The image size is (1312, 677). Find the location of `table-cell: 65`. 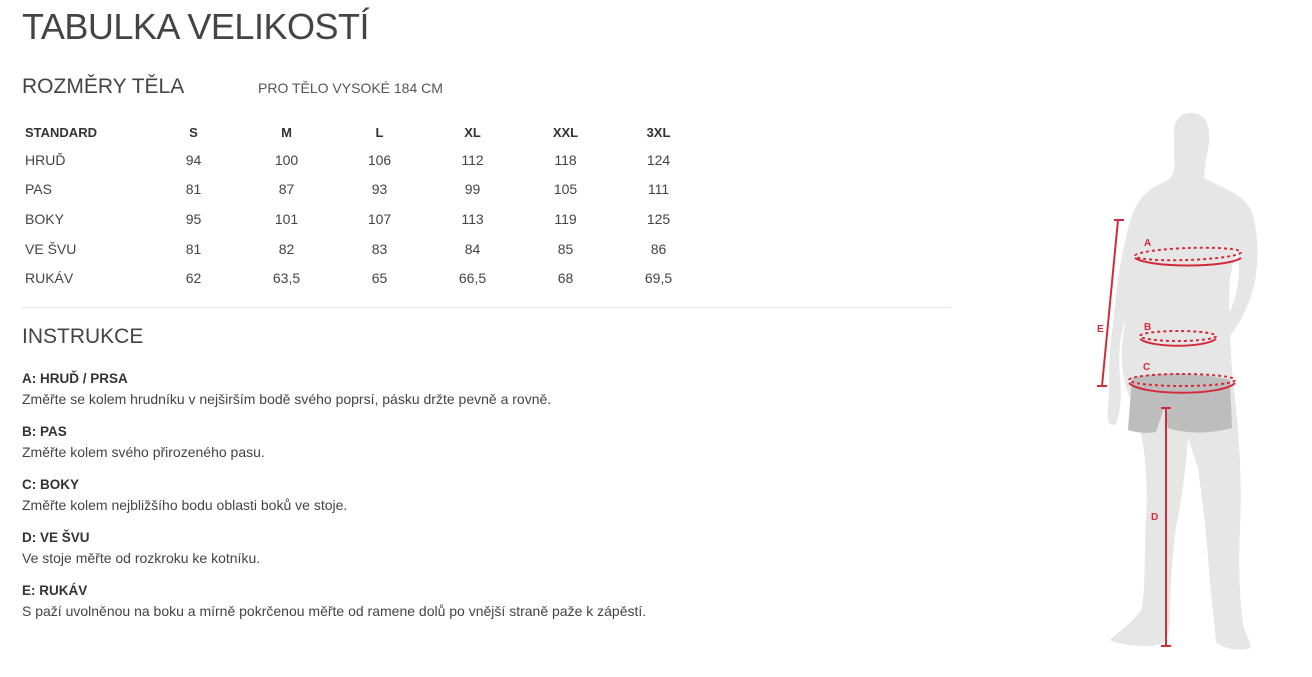

table-cell: 65 is located at coordinates (379, 278).